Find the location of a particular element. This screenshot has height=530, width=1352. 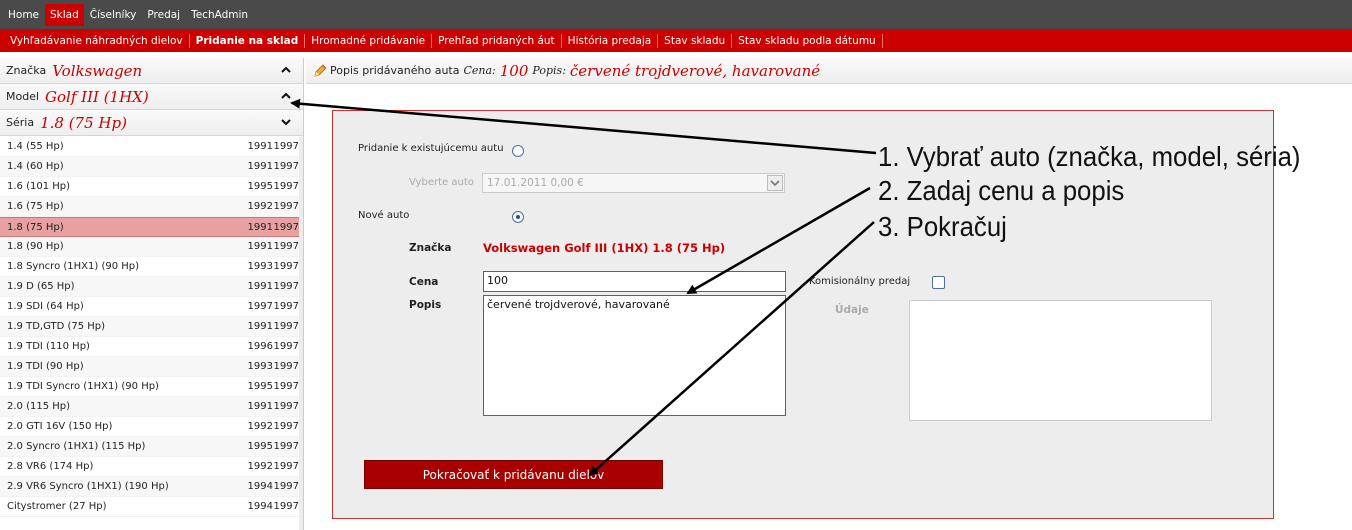

serie-name: 1.8 (90 Hp) is located at coordinates (35, 246).